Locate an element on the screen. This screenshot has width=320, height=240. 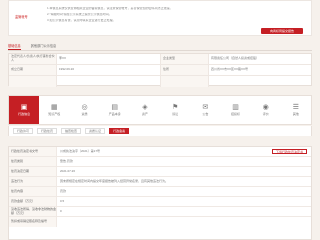
subtab-inspection: 抽查检查 is located at coordinates (71, 131).